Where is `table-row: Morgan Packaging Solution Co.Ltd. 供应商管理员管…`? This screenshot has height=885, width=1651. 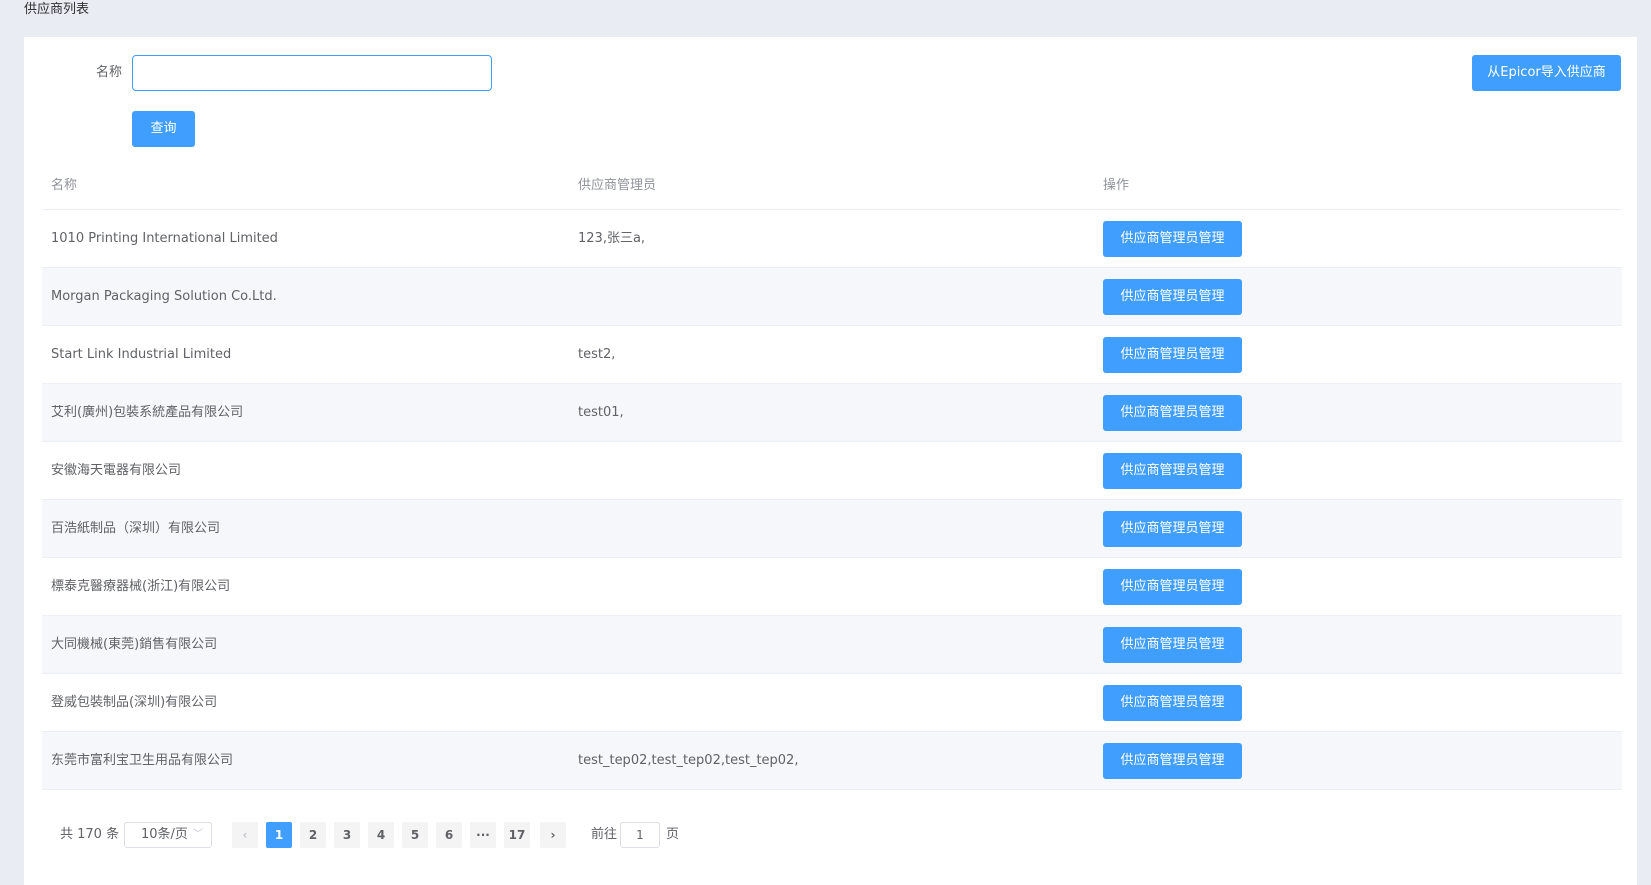
table-row: Morgan Packaging Solution Co.Ltd. 供应商管理员管… is located at coordinates (832, 297).